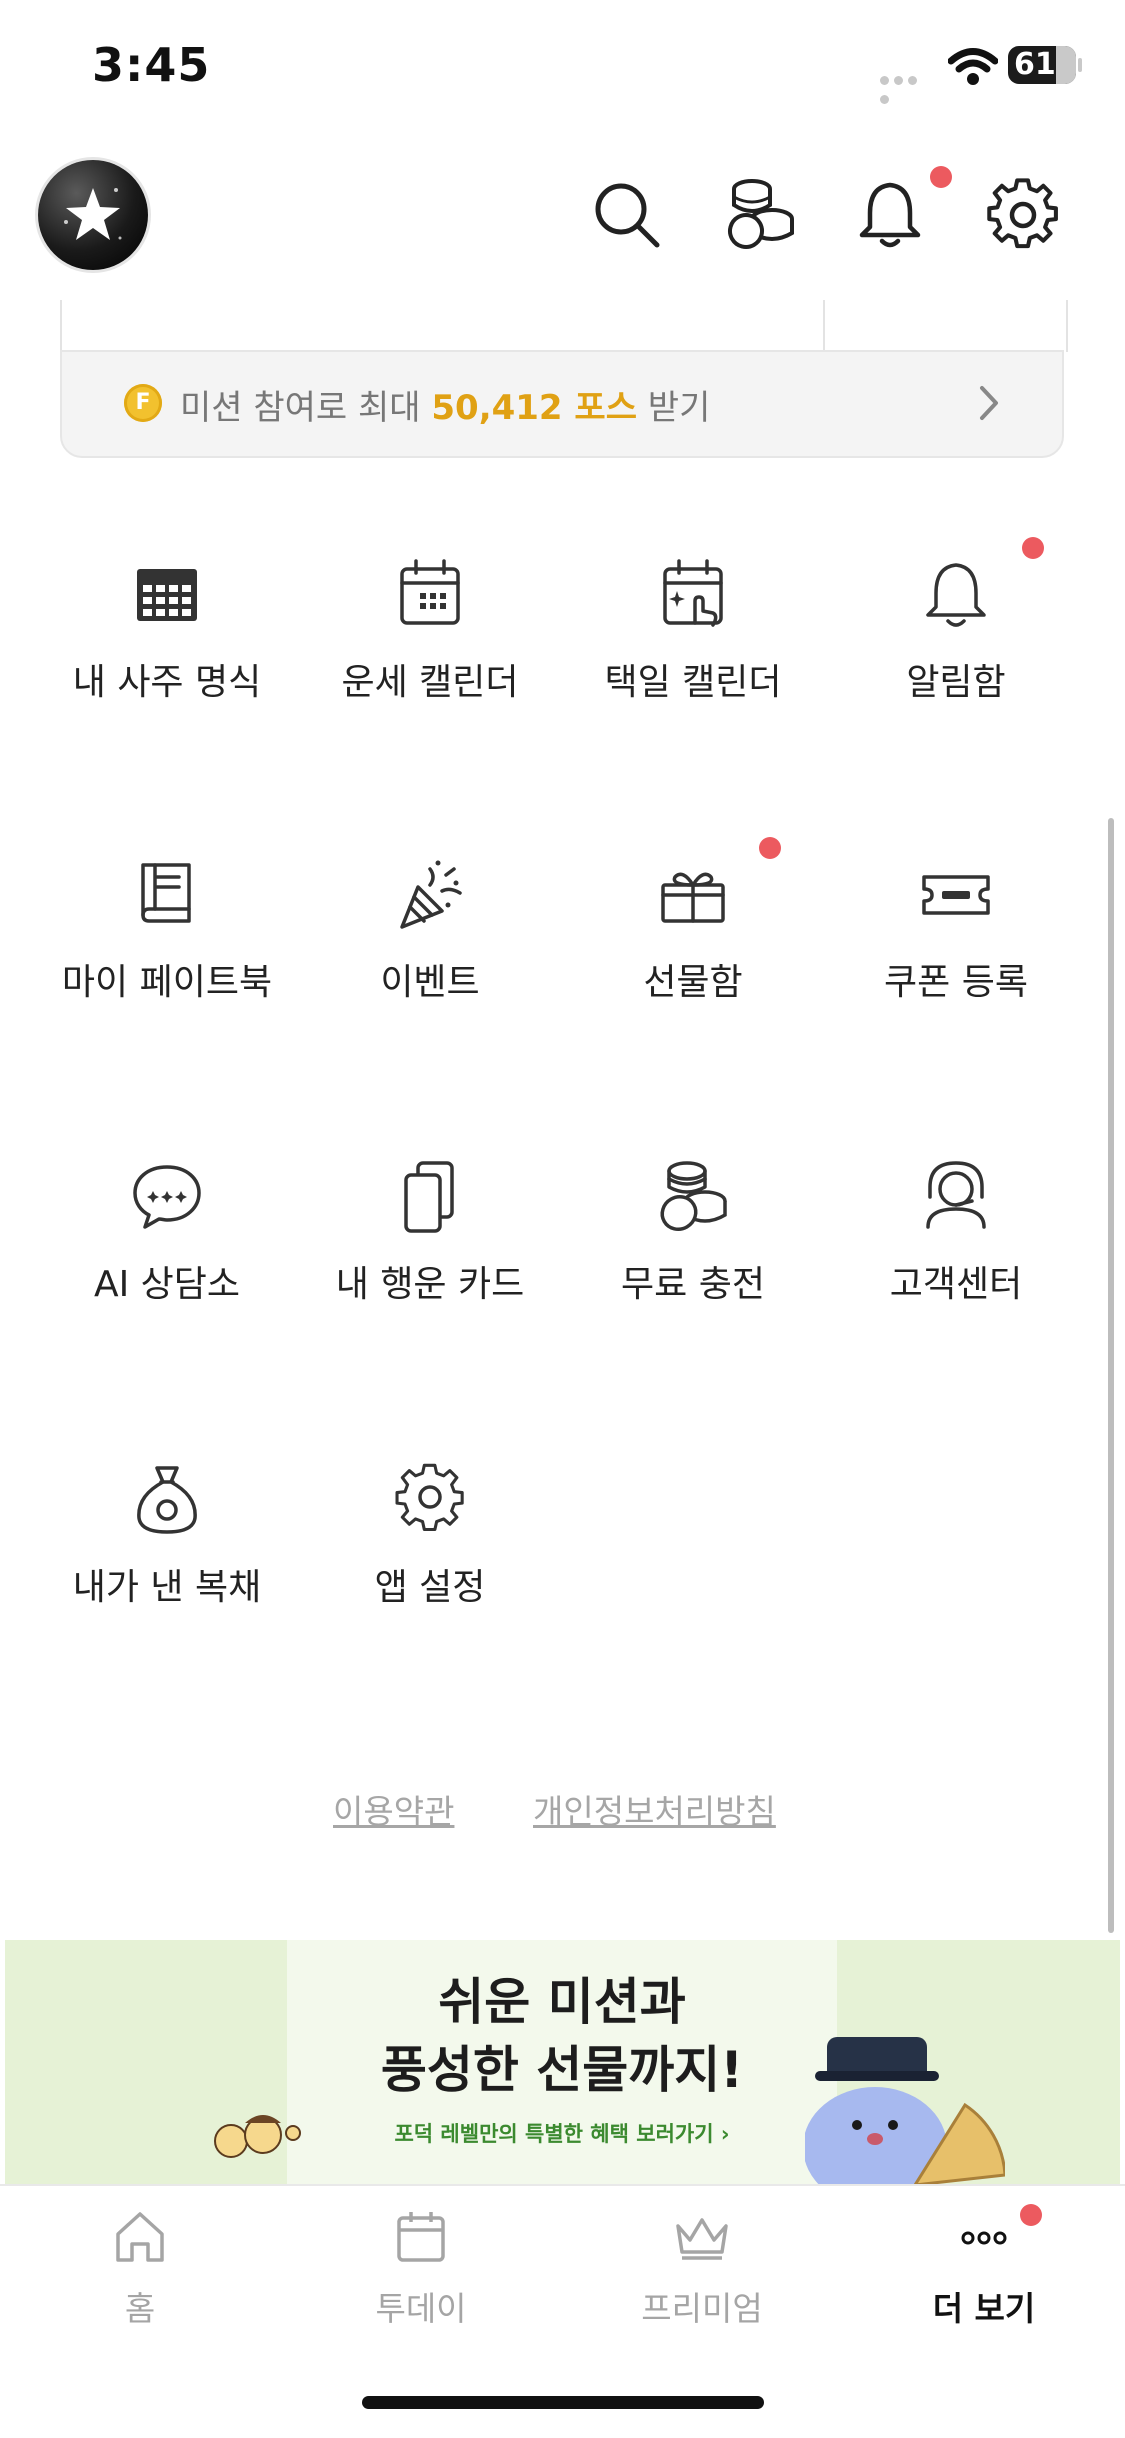 The width and height of the screenshot is (1125, 2438). I want to click on menu-item-label: 무료 충전, so click(693, 1284).